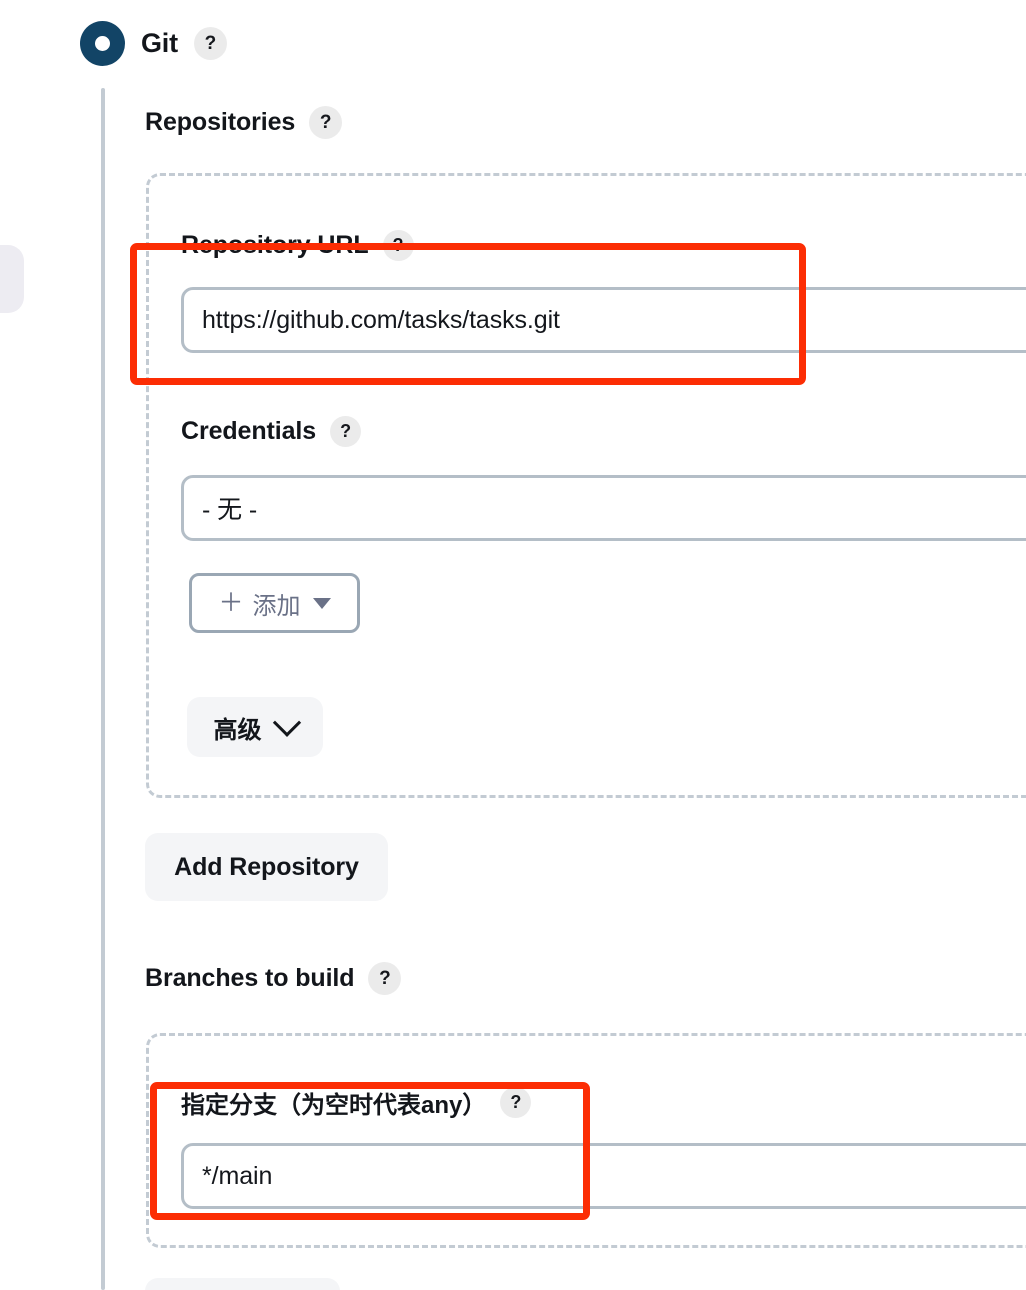 Image resolution: width=1026 pixels, height=1290 pixels. I want to click on branches-heading-row: Branches to build ?, so click(273, 978).